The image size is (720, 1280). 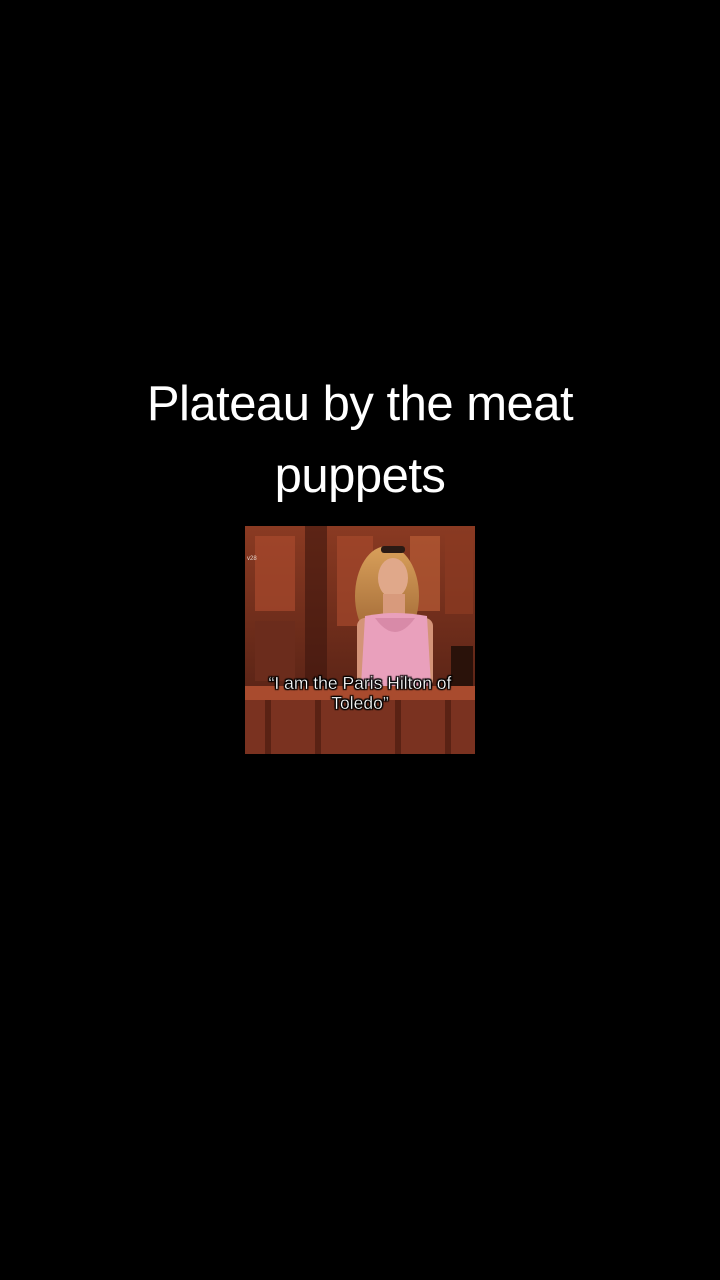 What do you see at coordinates (252, 559) in the screenshot?
I see `clip-watermark: v28` at bounding box center [252, 559].